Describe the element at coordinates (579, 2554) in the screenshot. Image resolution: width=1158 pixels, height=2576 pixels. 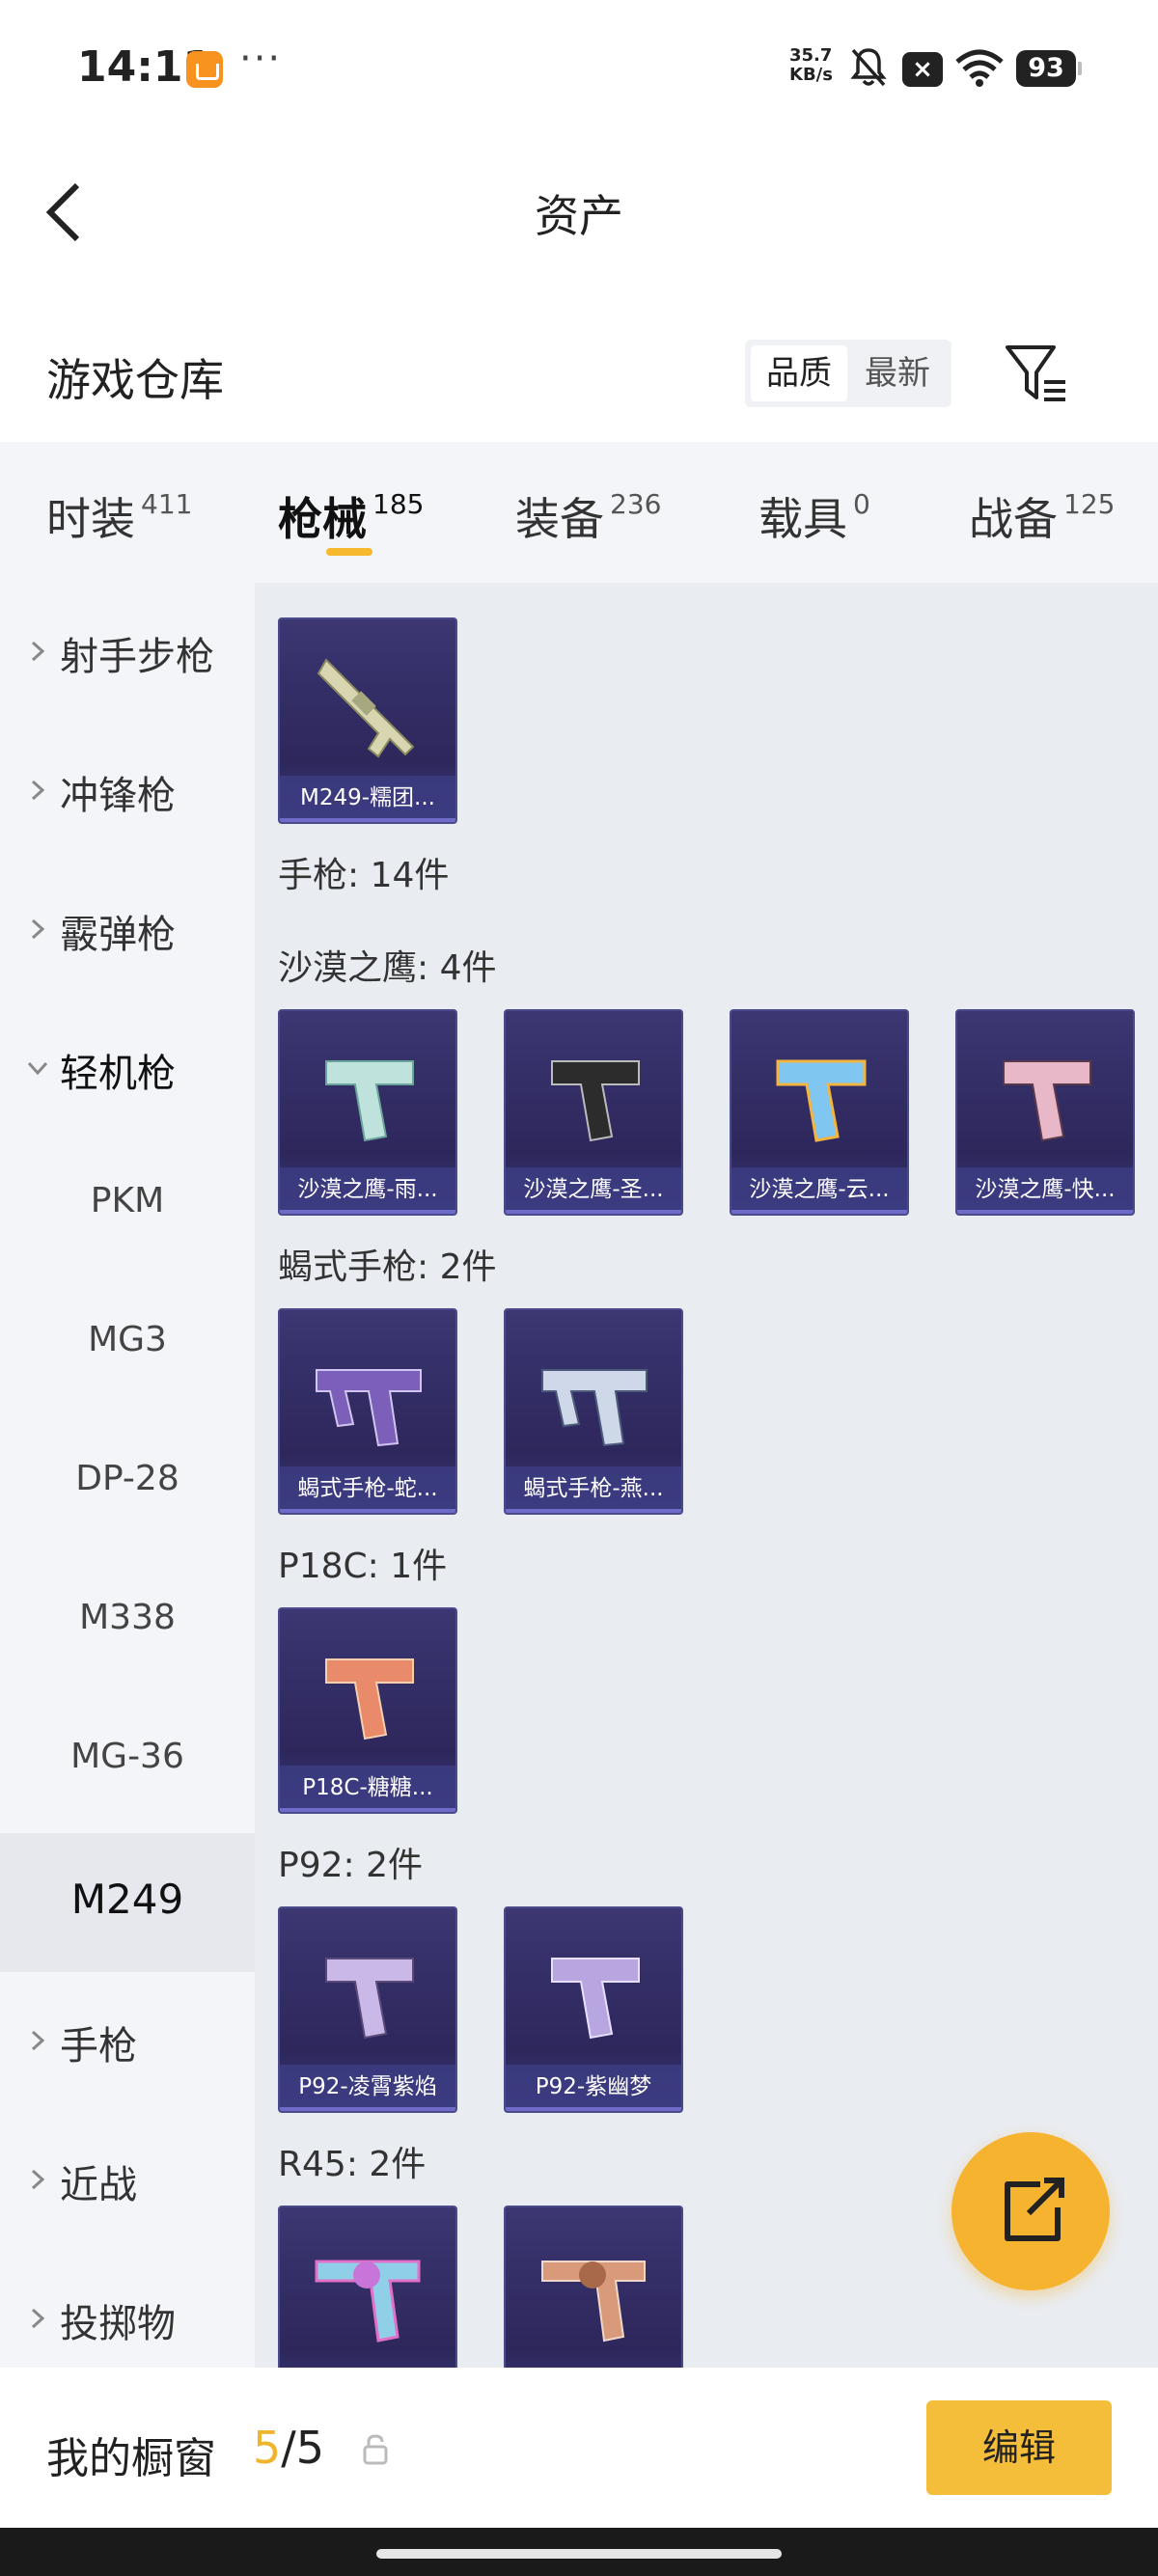
I see `home-indicator` at that location.